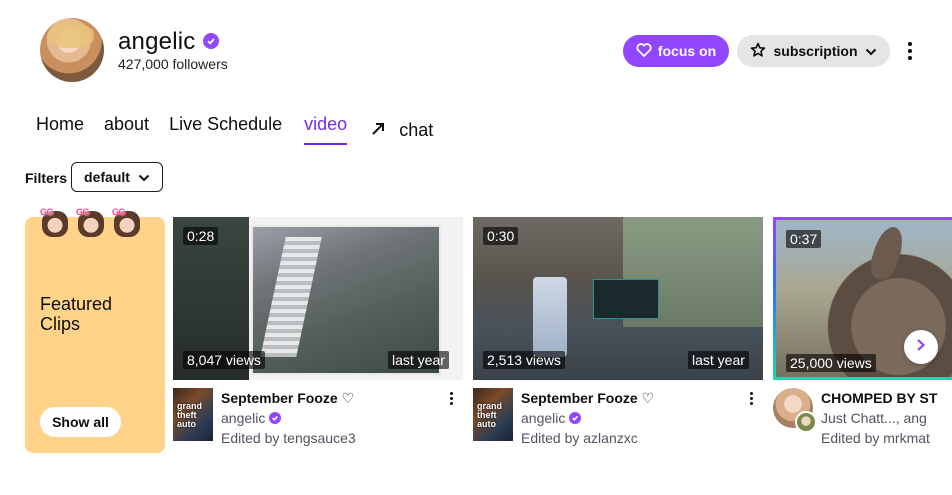 This screenshot has width=952, height=495. I want to click on subscribe-button: subscription, so click(813, 51).